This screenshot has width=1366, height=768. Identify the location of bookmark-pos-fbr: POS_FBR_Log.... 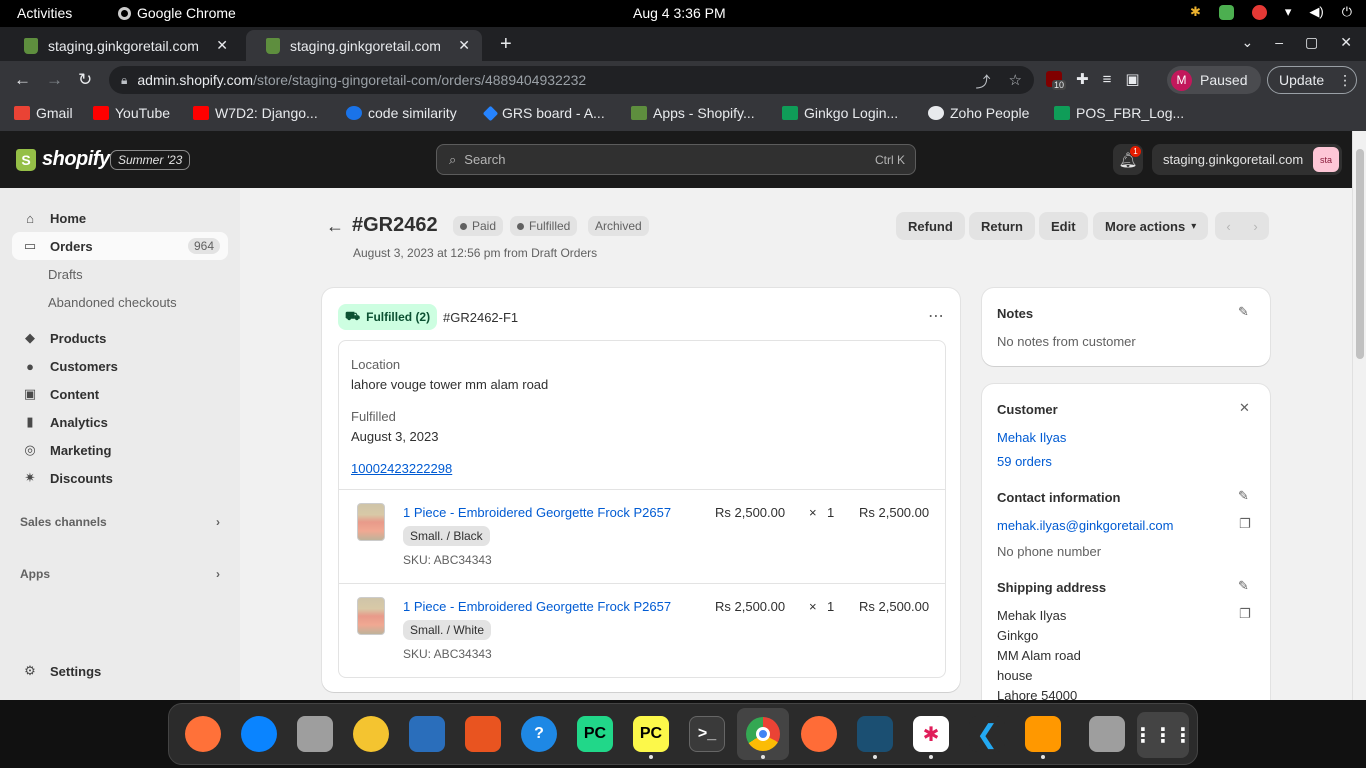
(1119, 113).